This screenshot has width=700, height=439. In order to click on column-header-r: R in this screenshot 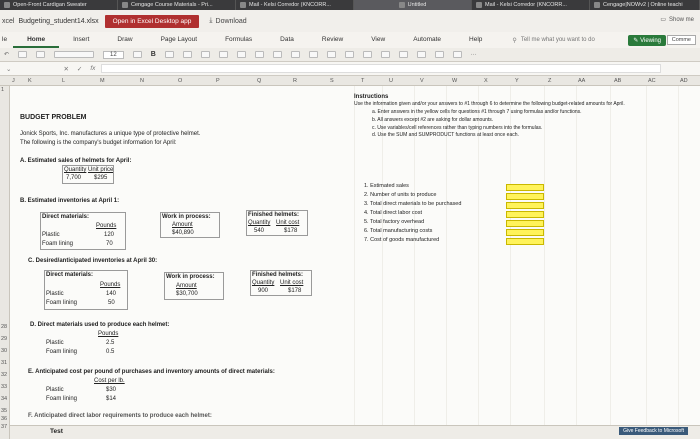, I will do `click(295, 81)`.